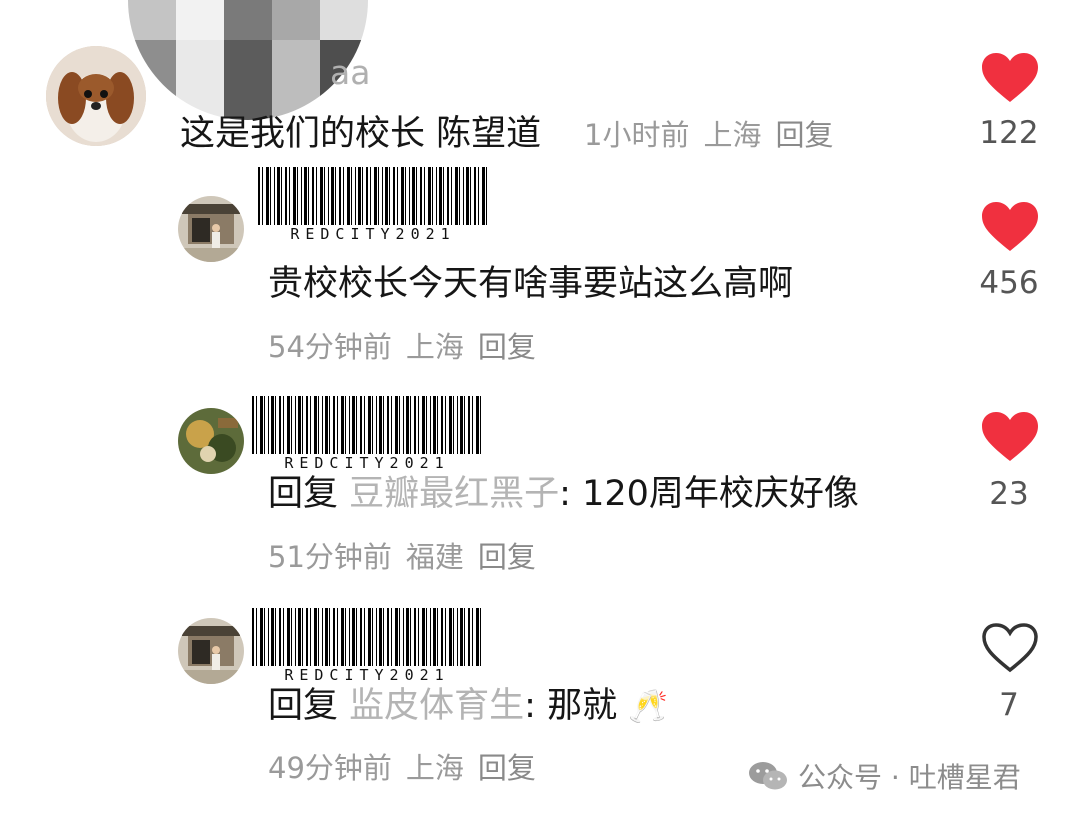 This screenshot has width=1080, height=818. I want to click on dog-avatar-image, so click(96, 96).